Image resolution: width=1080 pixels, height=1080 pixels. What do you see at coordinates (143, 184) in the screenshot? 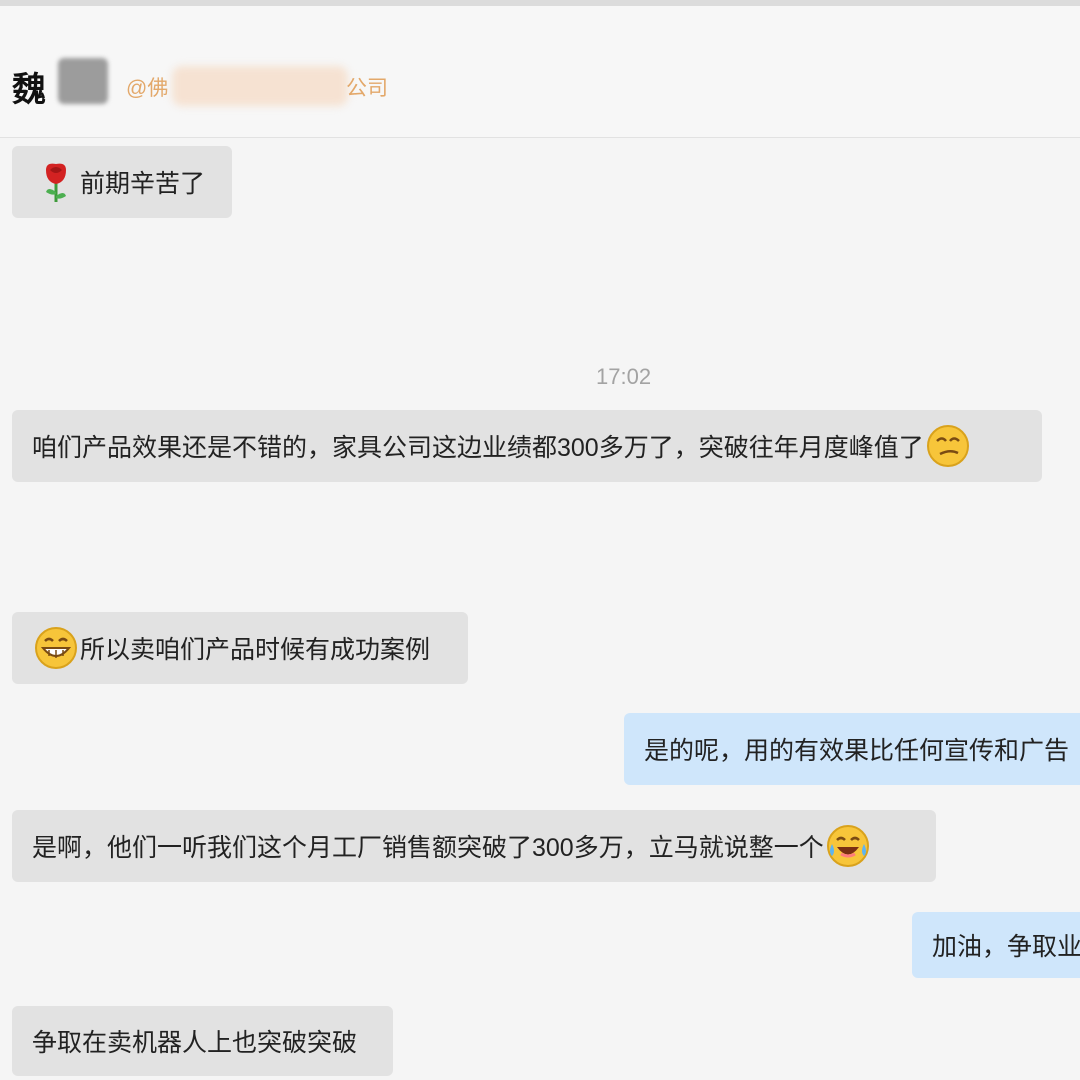
I see `message-text: 前期辛苦了` at bounding box center [143, 184].